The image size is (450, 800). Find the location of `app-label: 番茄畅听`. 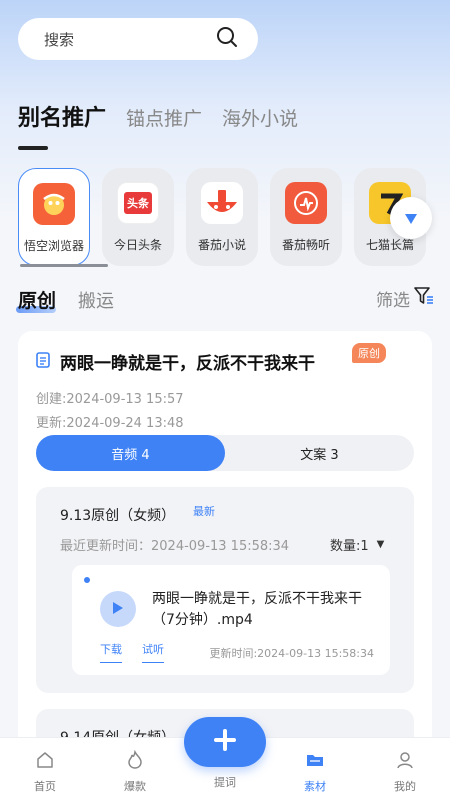

app-label: 番茄畅听 is located at coordinates (305, 245).